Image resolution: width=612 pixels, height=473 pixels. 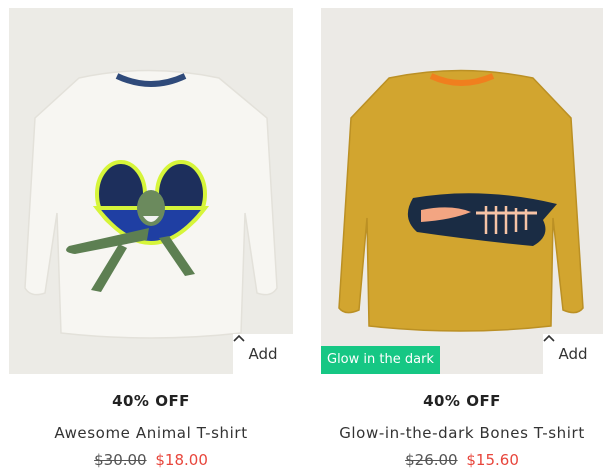 I want to click on original-price: $26.00, so click(x=431, y=460).